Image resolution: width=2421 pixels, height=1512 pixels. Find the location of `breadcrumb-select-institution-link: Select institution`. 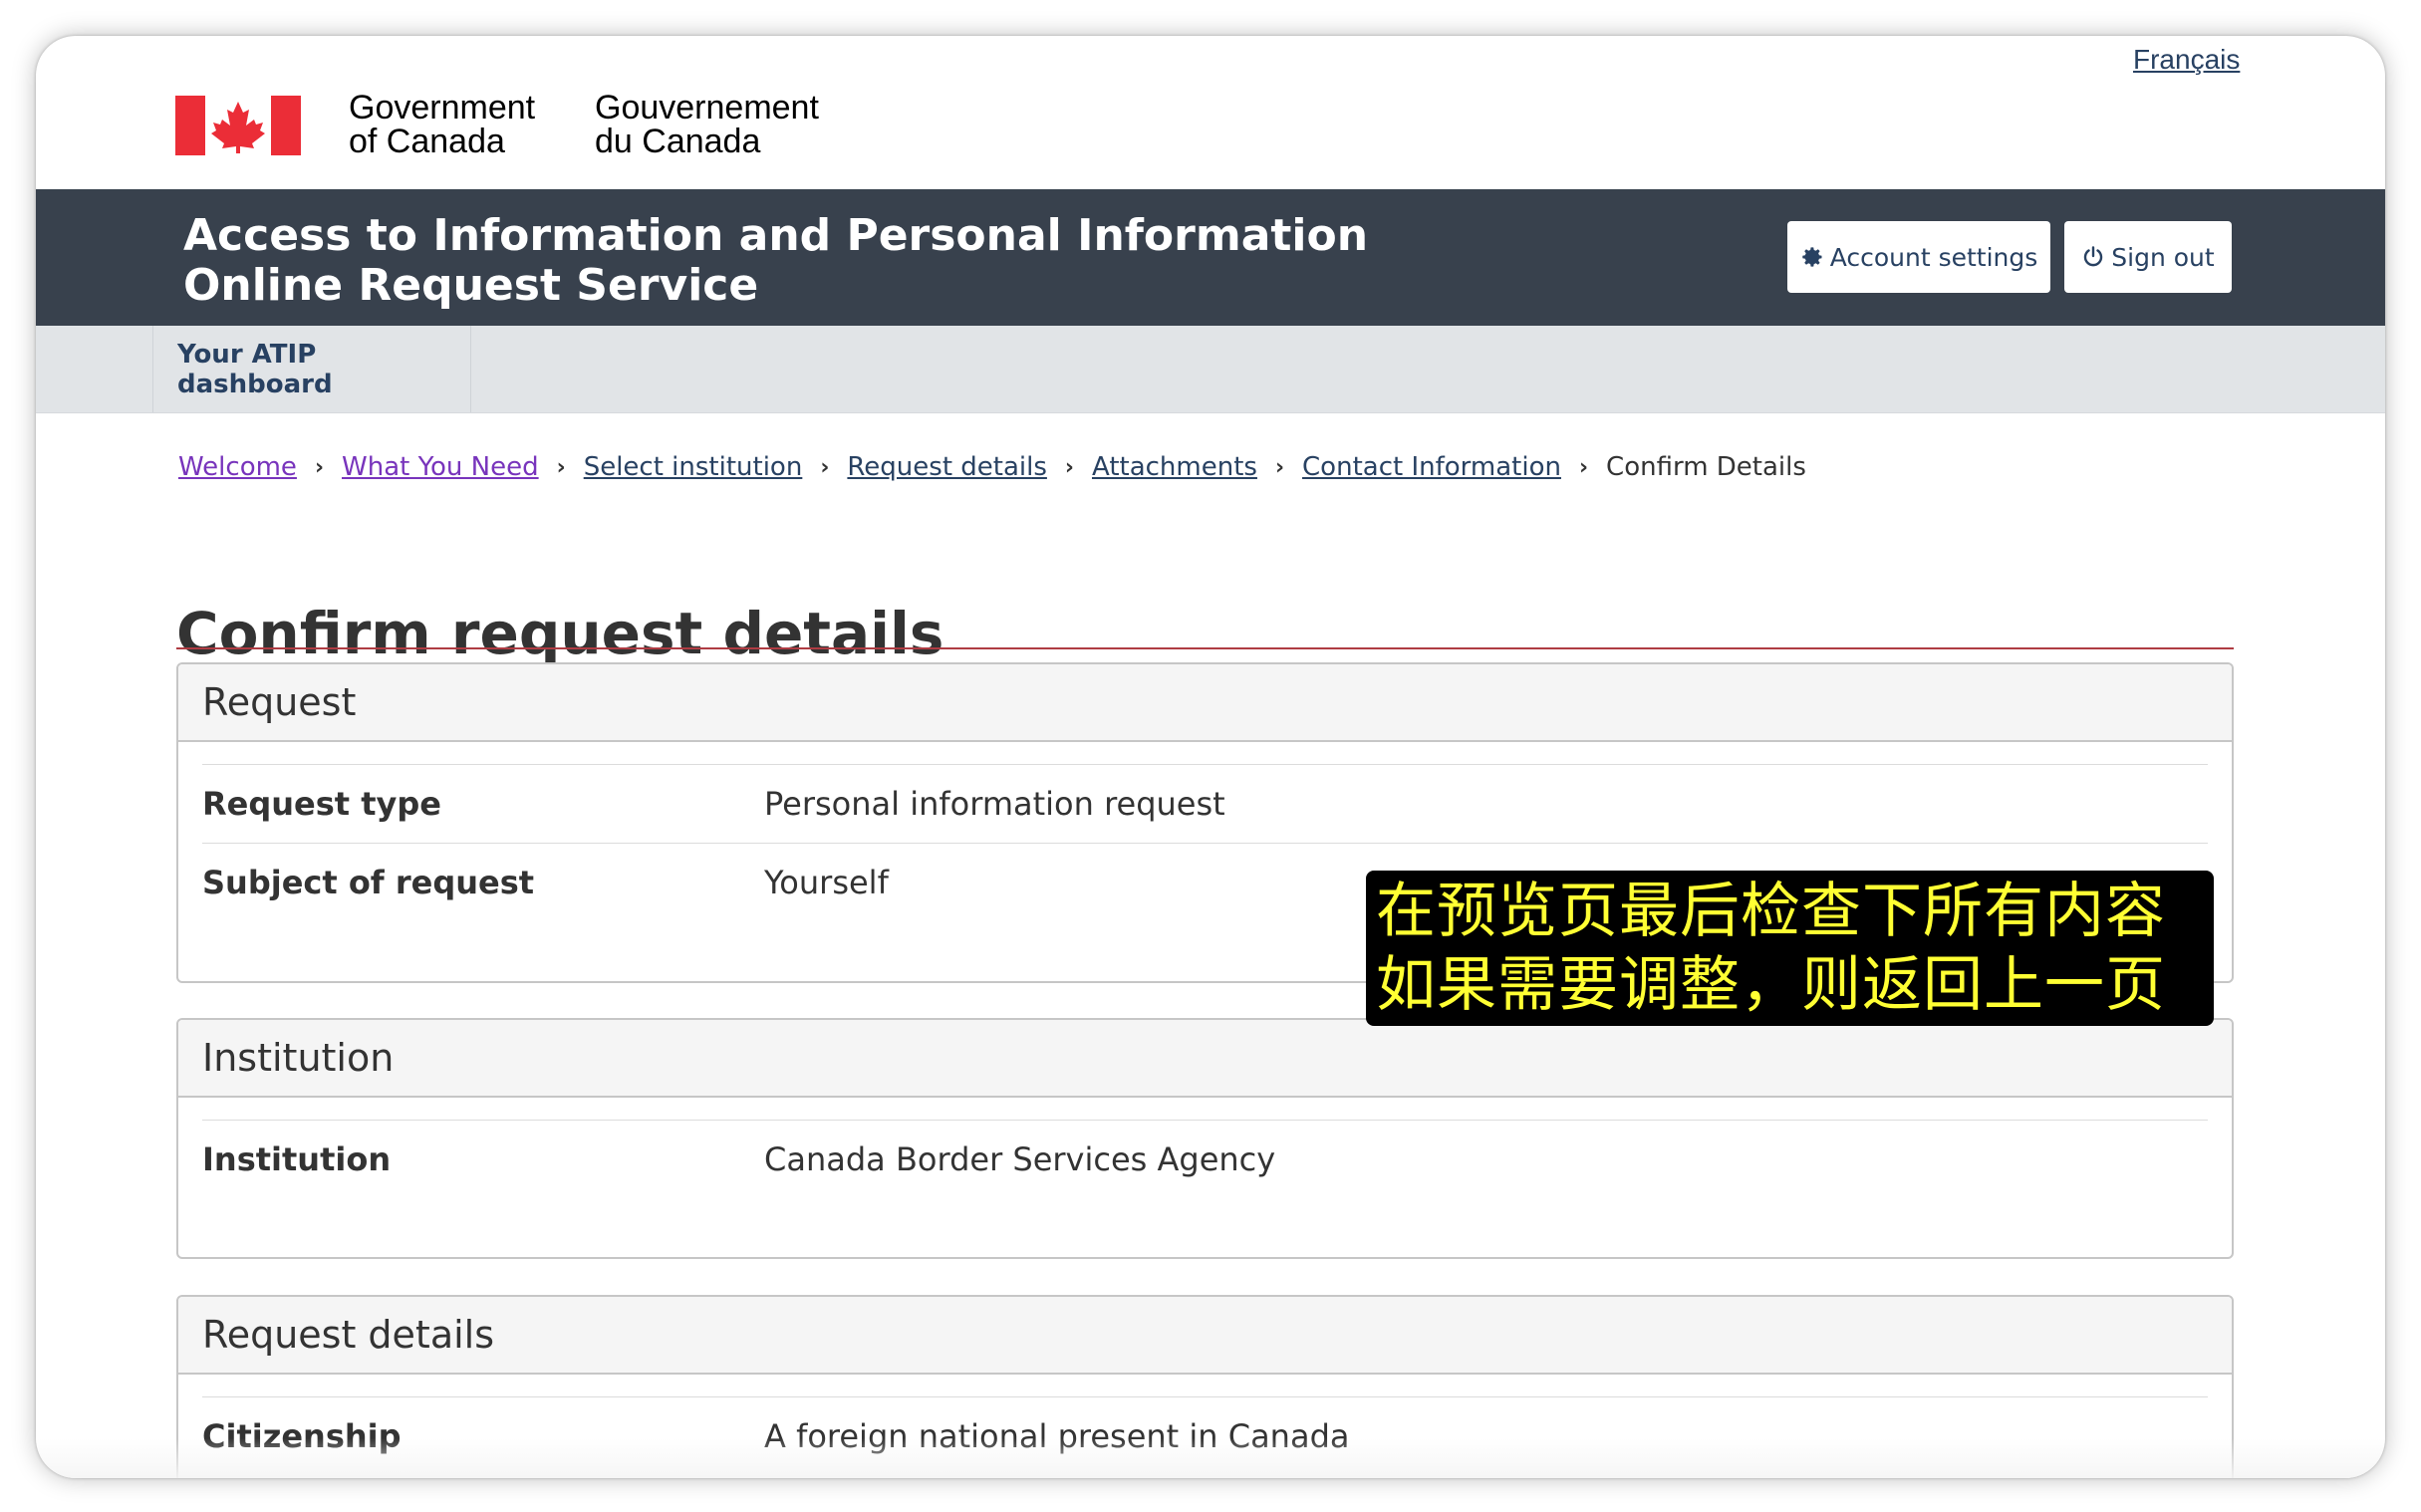

breadcrumb-select-institution-link: Select institution is located at coordinates (693, 467).